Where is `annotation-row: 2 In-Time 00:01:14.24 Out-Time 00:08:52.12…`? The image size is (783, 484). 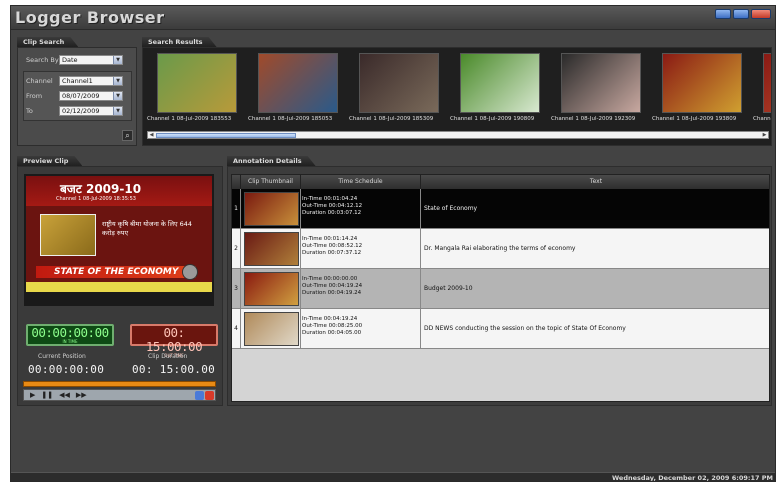 annotation-row: 2 In-Time 00:01:14.24 Out-Time 00:08:52.12… is located at coordinates (500, 249).